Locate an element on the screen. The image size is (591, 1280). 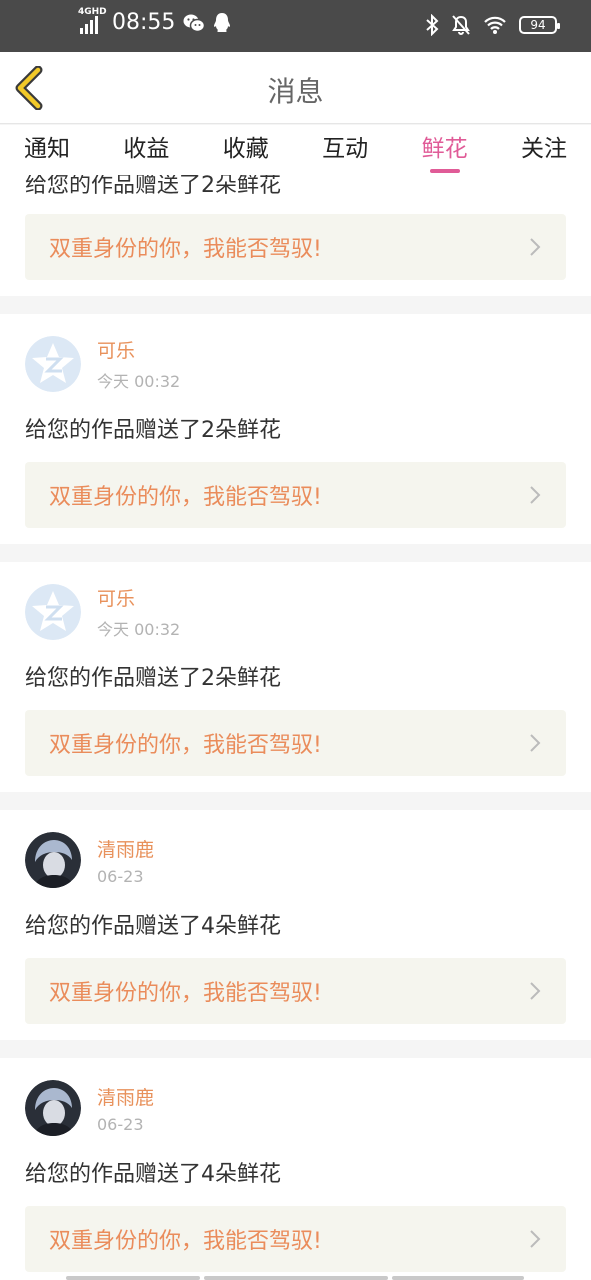
tab-notice: 通知 is located at coordinates (47, 150).